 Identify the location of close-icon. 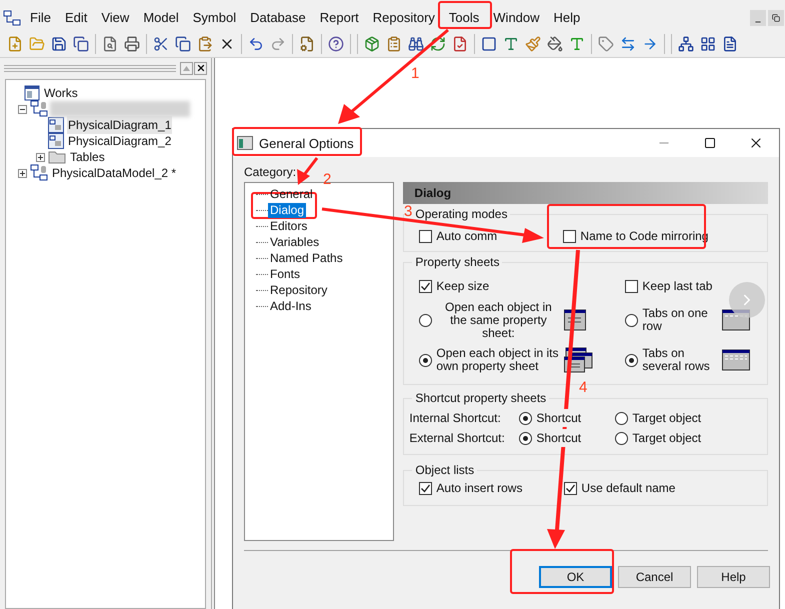
(201, 68).